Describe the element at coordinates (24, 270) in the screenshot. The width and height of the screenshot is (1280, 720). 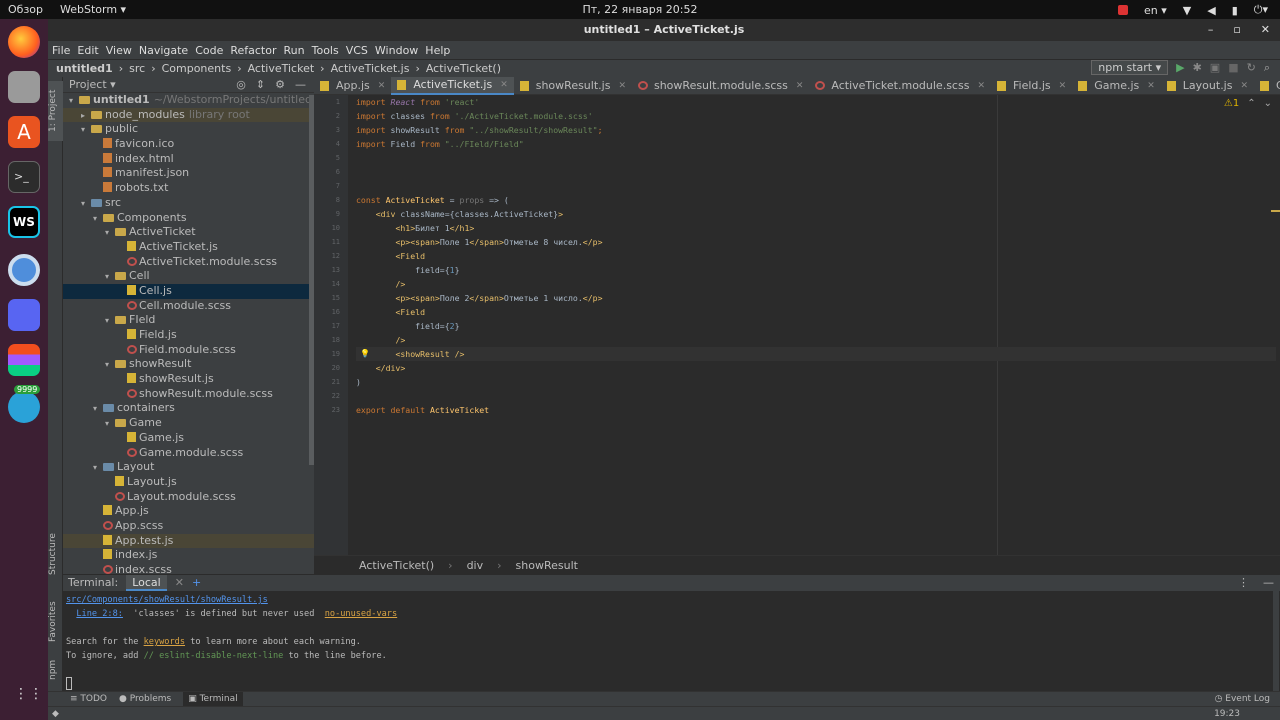
I see `chromium-icon` at that location.